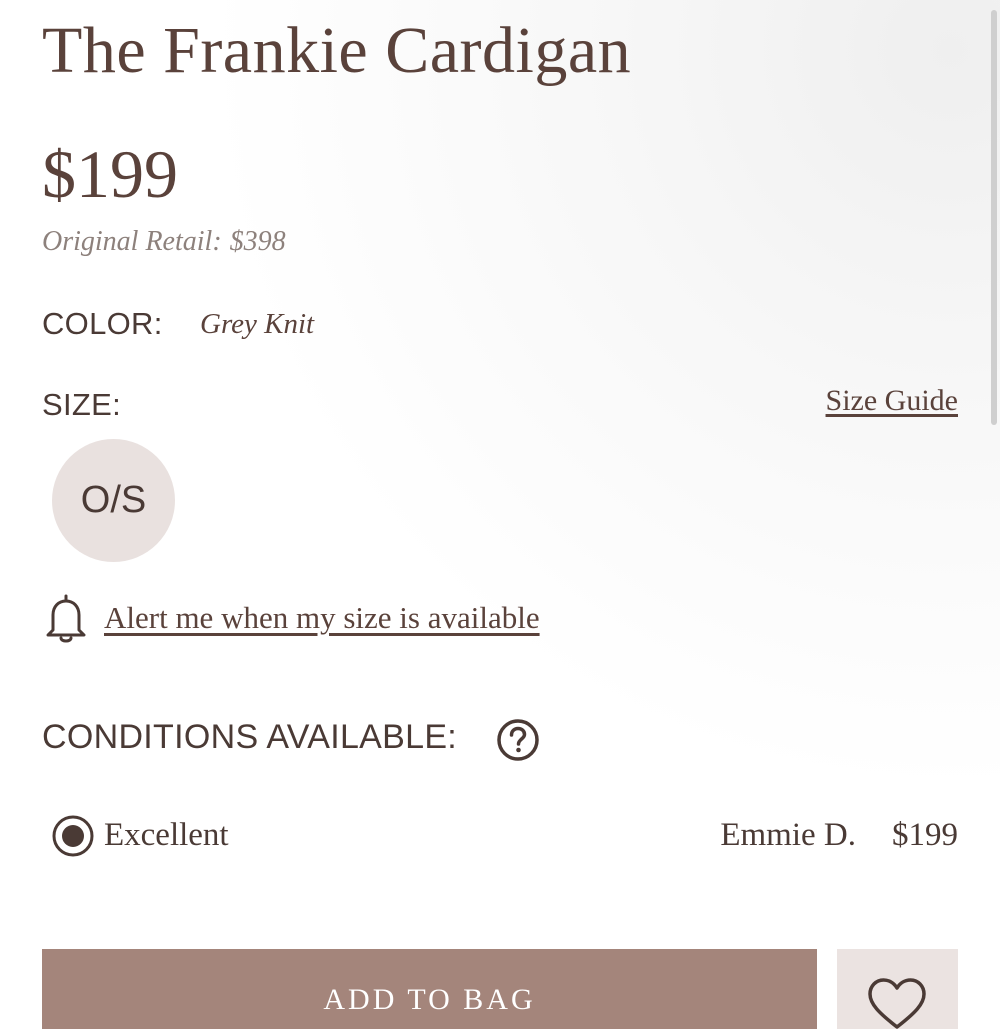  What do you see at coordinates (257, 324) in the screenshot?
I see `color-value: Grey Knit` at bounding box center [257, 324].